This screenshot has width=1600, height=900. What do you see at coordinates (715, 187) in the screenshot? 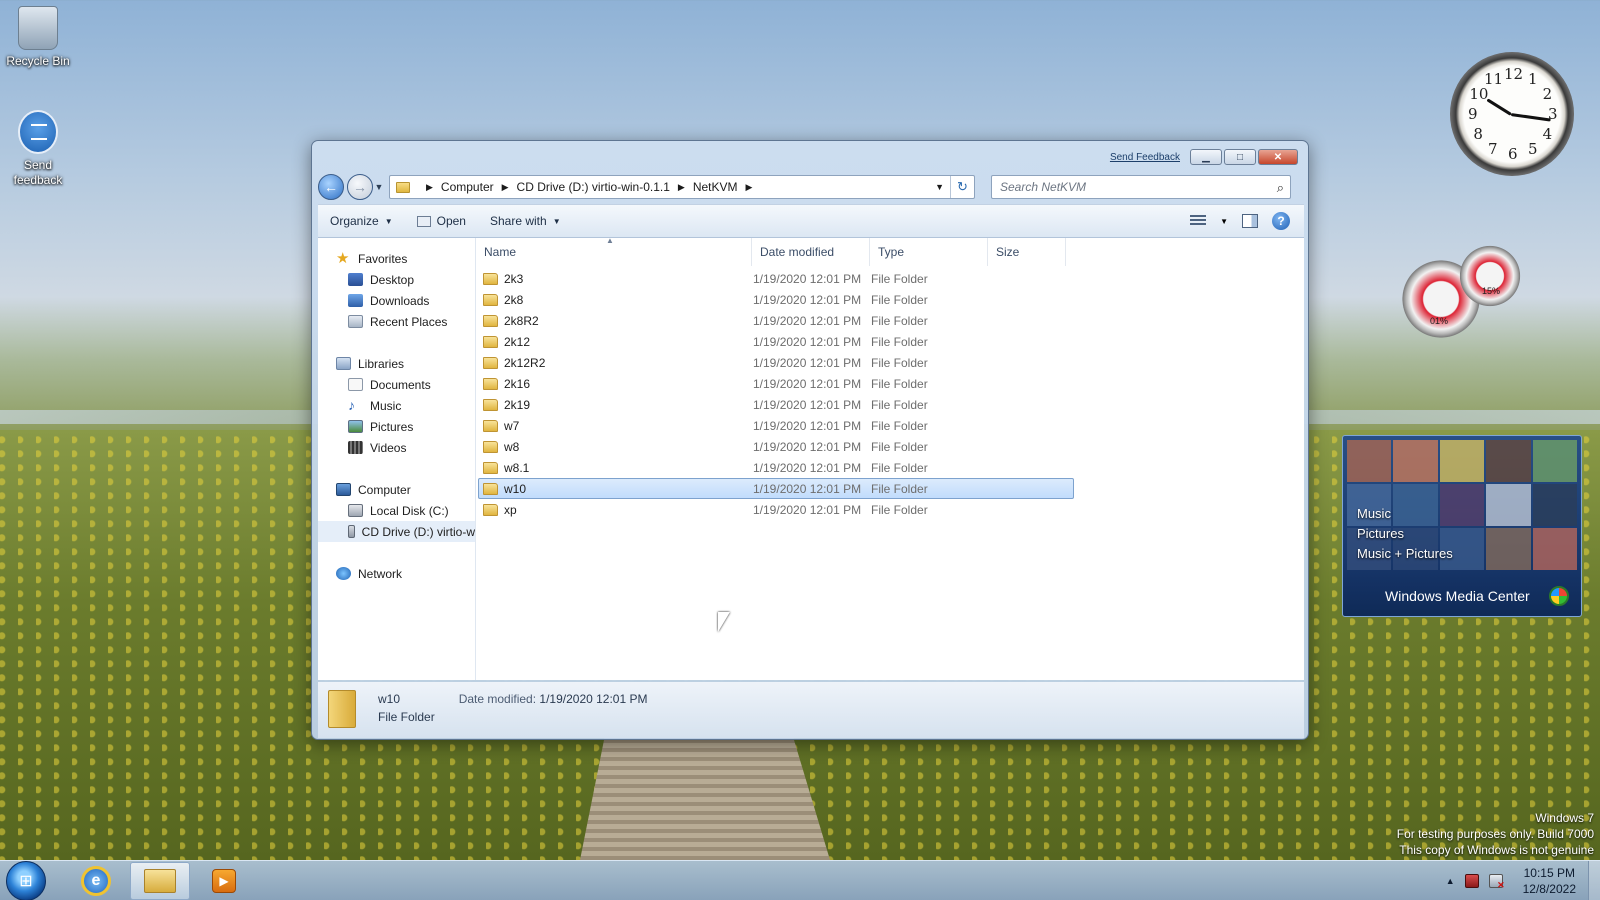
I see `breadcrumb-item-netkvm: NetKVM` at bounding box center [715, 187].